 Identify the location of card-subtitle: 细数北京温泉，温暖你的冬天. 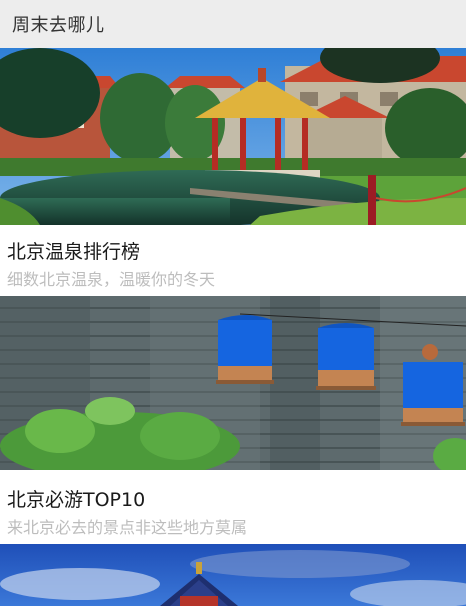
(111, 279).